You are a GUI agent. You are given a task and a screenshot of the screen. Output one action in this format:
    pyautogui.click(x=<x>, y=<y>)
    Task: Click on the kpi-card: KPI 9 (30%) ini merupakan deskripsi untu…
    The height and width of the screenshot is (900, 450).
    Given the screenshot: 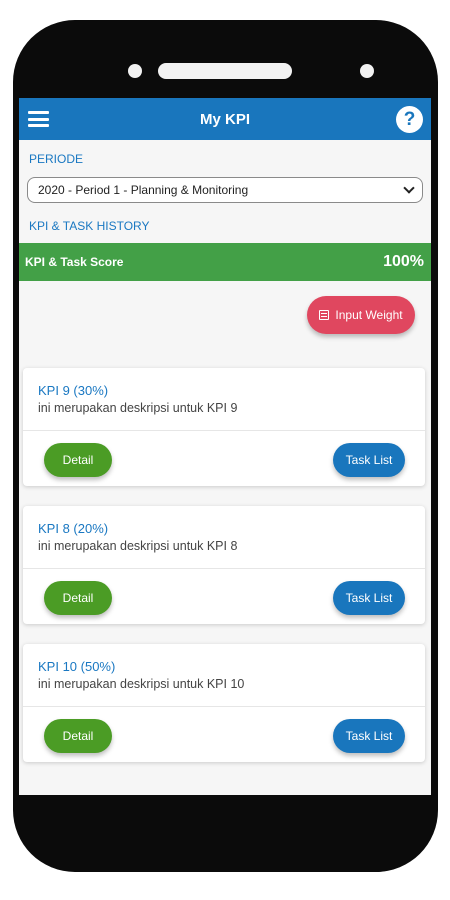 What is the action you would take?
    pyautogui.click(x=224, y=427)
    